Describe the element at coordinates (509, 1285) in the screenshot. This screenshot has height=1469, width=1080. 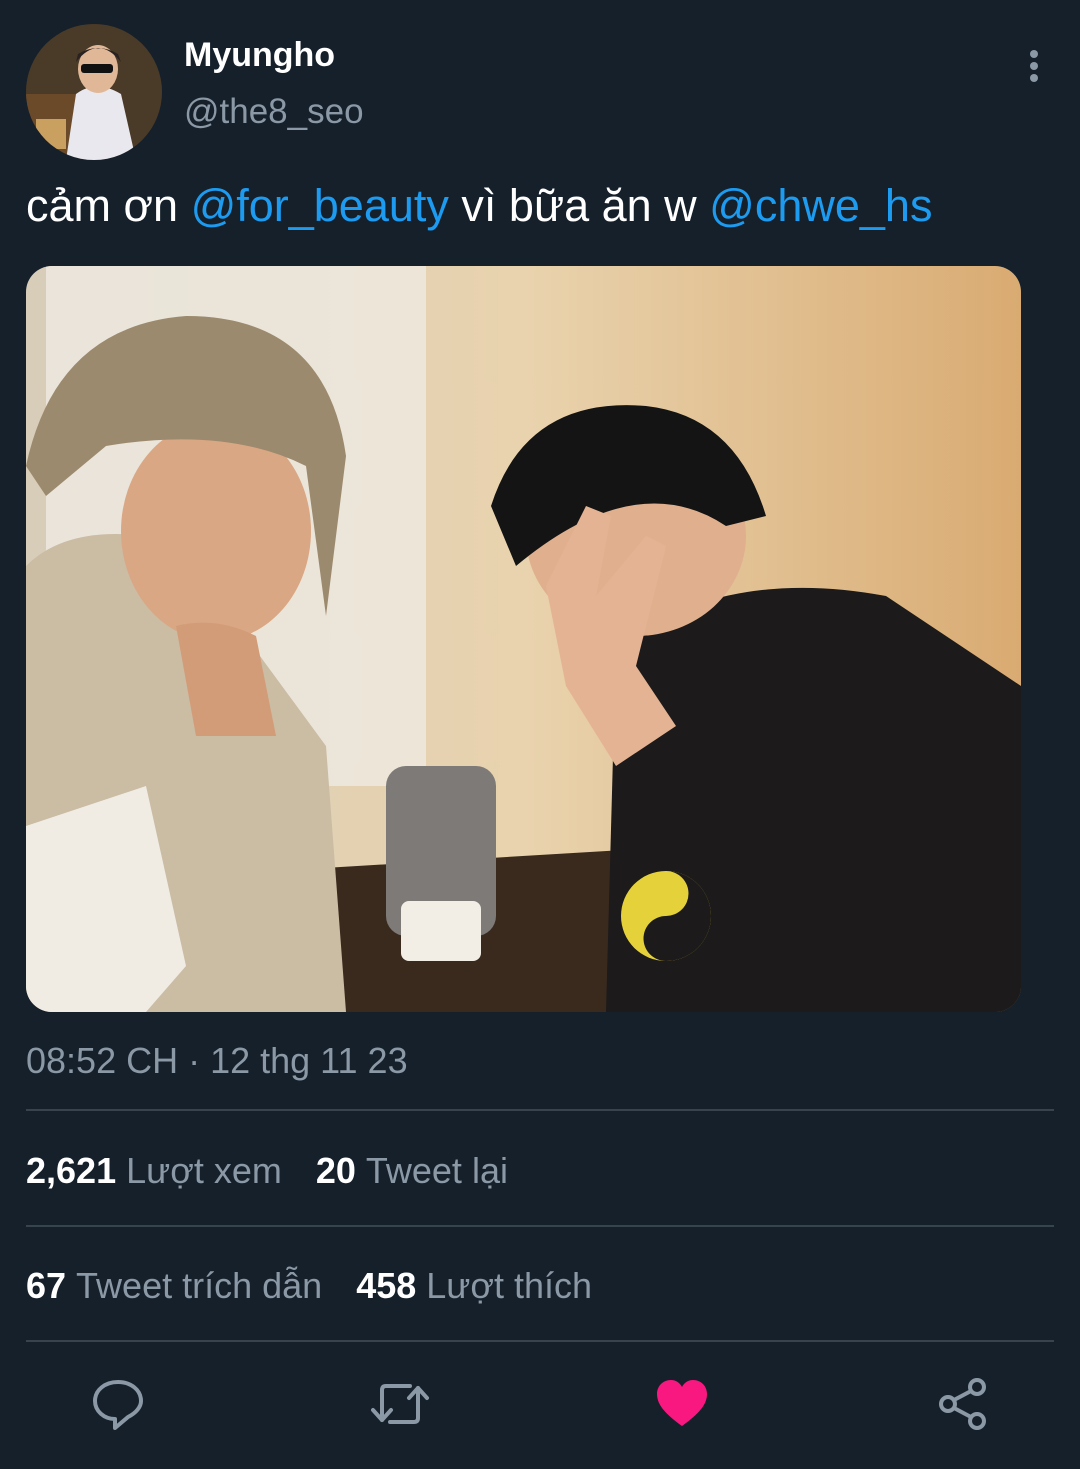
I see `likes-label: Lượt thích` at that location.